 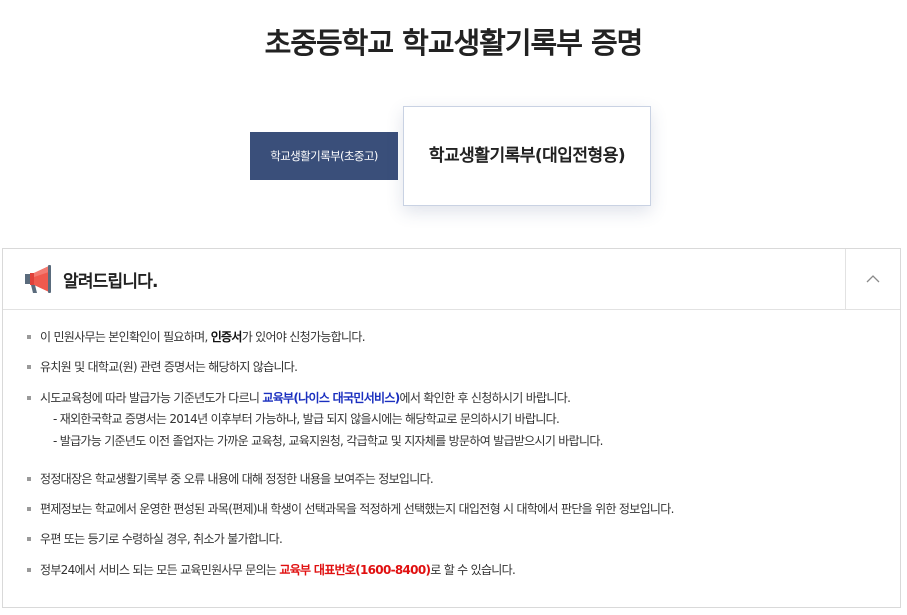 I want to click on page-title: 초중등학교 학교생활기록부 증명, so click(x=454, y=43).